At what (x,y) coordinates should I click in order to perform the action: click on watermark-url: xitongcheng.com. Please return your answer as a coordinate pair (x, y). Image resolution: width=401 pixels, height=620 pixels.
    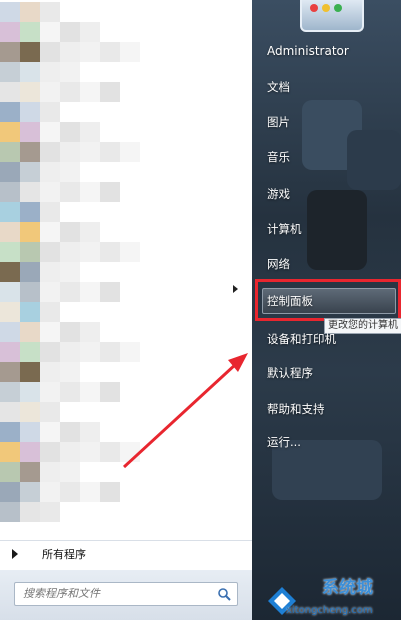
    Looking at the image, I should click on (329, 610).